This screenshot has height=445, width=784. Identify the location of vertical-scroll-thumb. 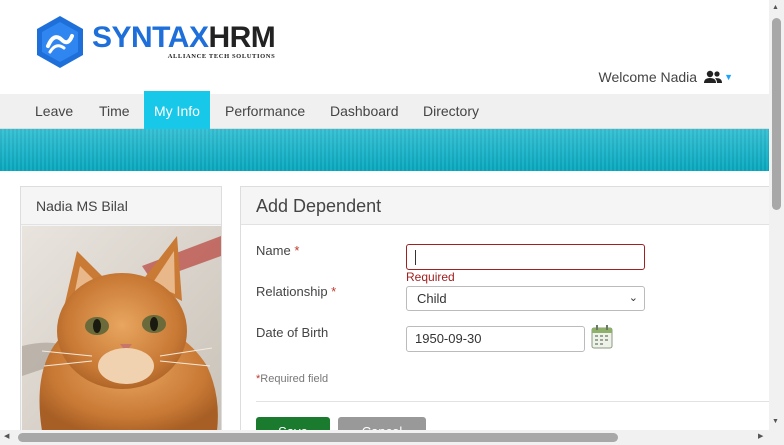
(776, 114).